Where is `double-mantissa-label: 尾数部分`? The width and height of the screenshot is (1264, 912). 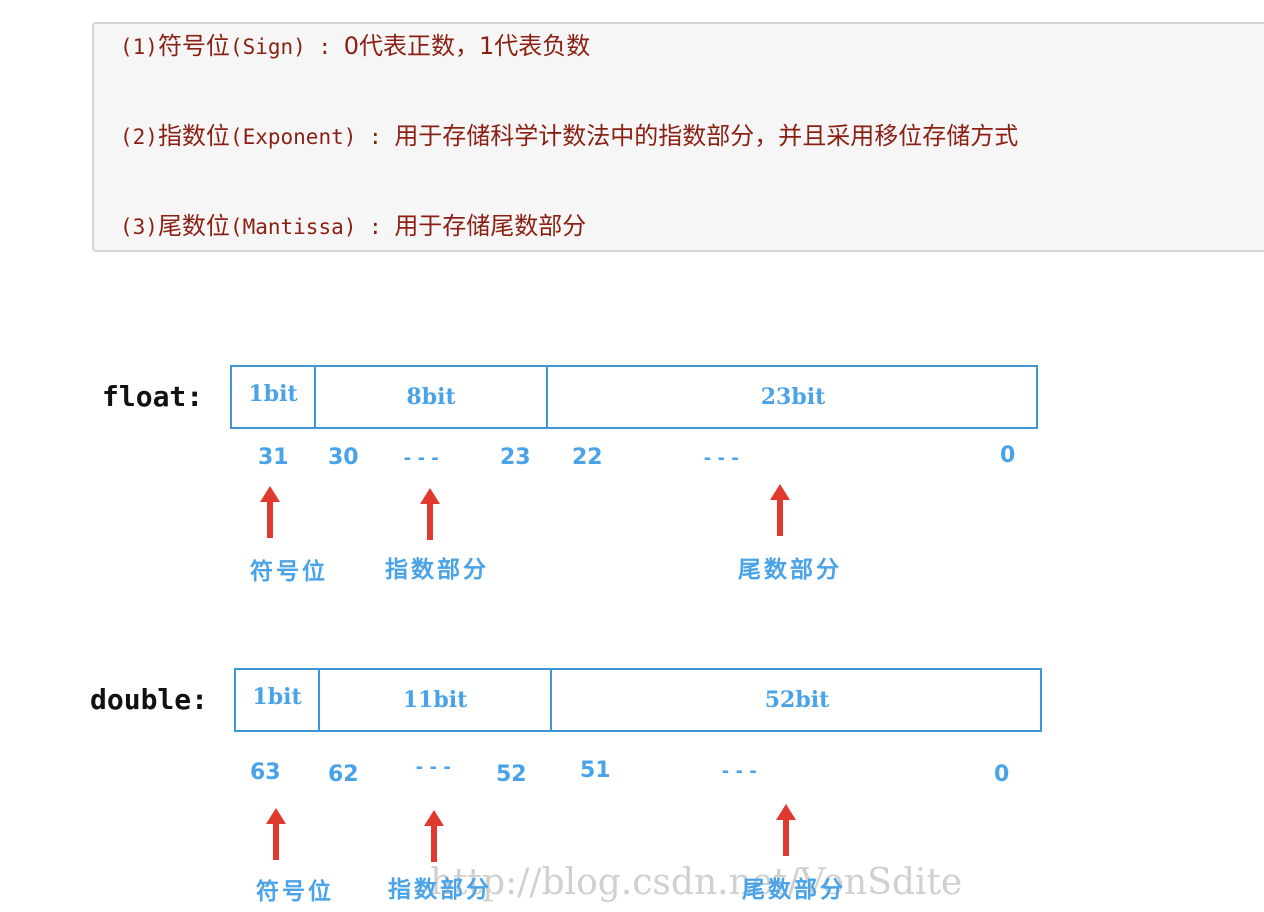 double-mantissa-label: 尾数部分 is located at coordinates (794, 890).